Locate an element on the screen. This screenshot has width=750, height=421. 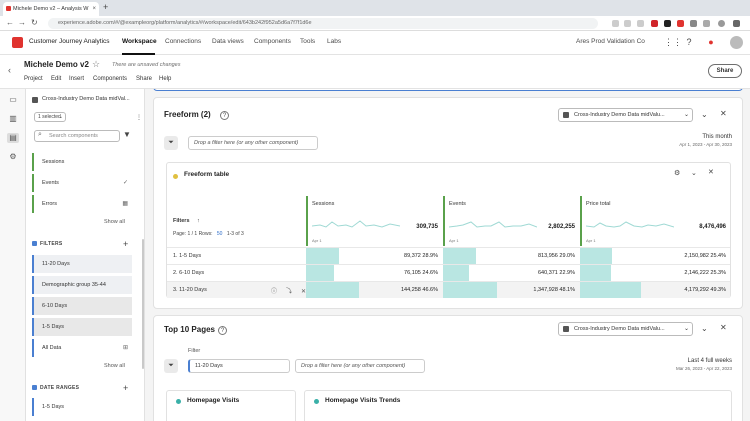
settings-gear-icon: ⚙ is located at coordinates (677, 173).